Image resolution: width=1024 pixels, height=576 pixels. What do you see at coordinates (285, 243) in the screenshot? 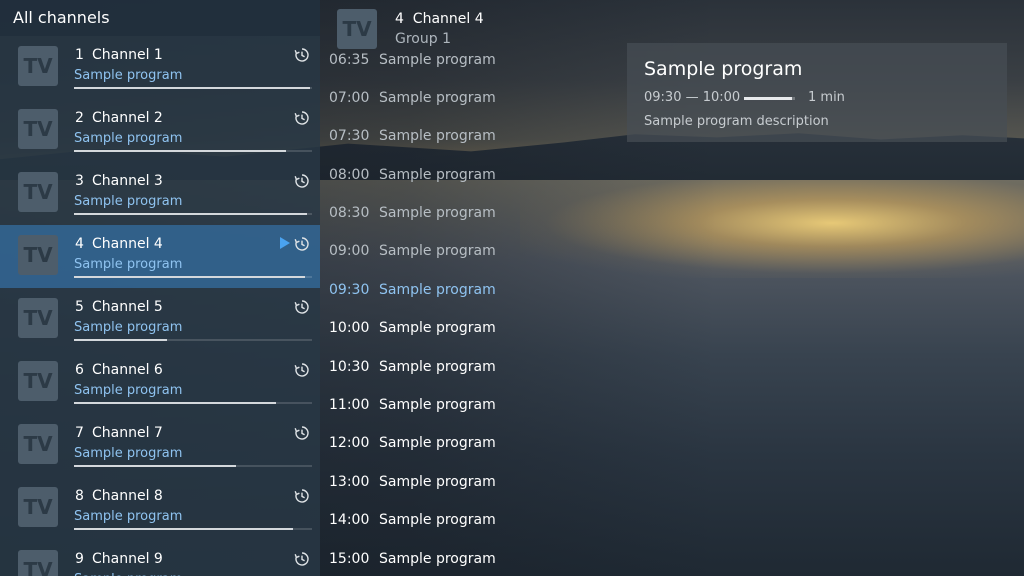
I see `play-icon` at bounding box center [285, 243].